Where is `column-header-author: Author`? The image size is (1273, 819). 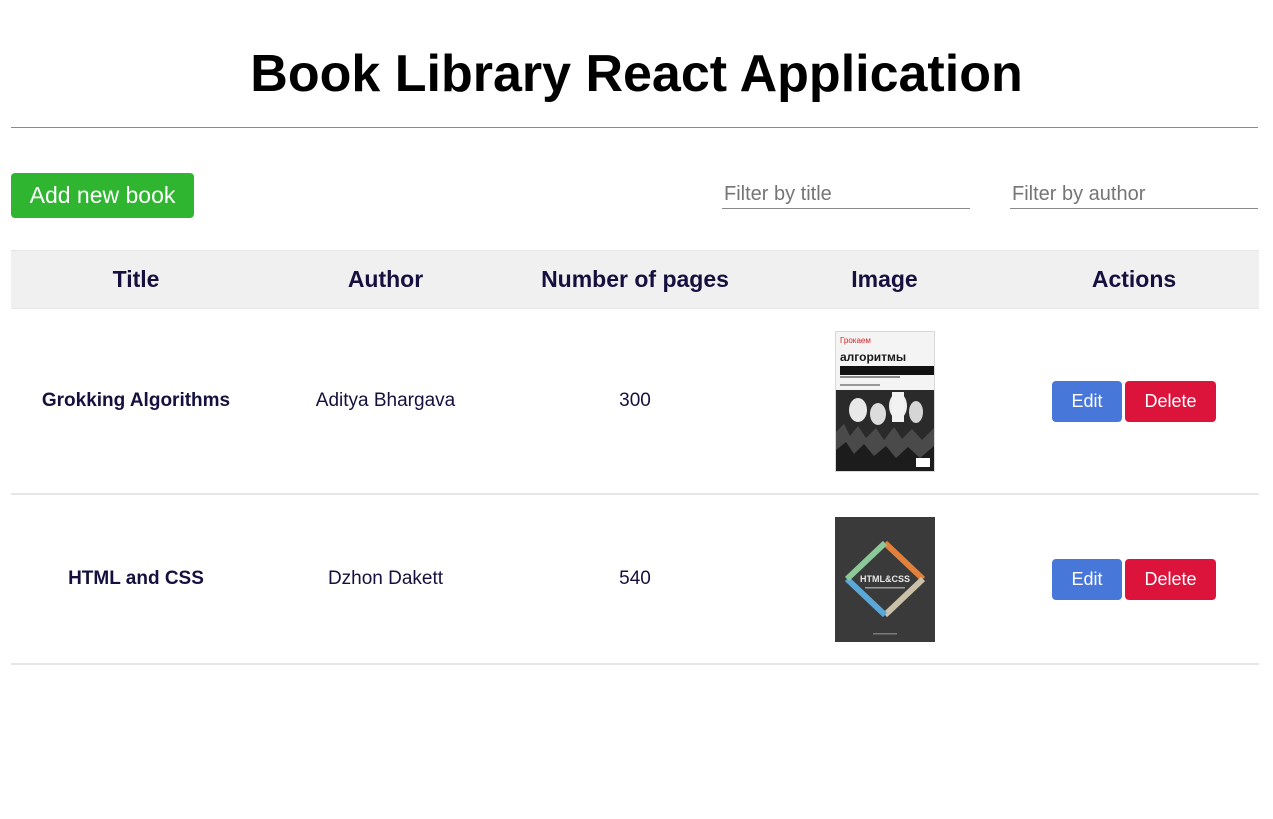
column-header-author: Author is located at coordinates (385, 279).